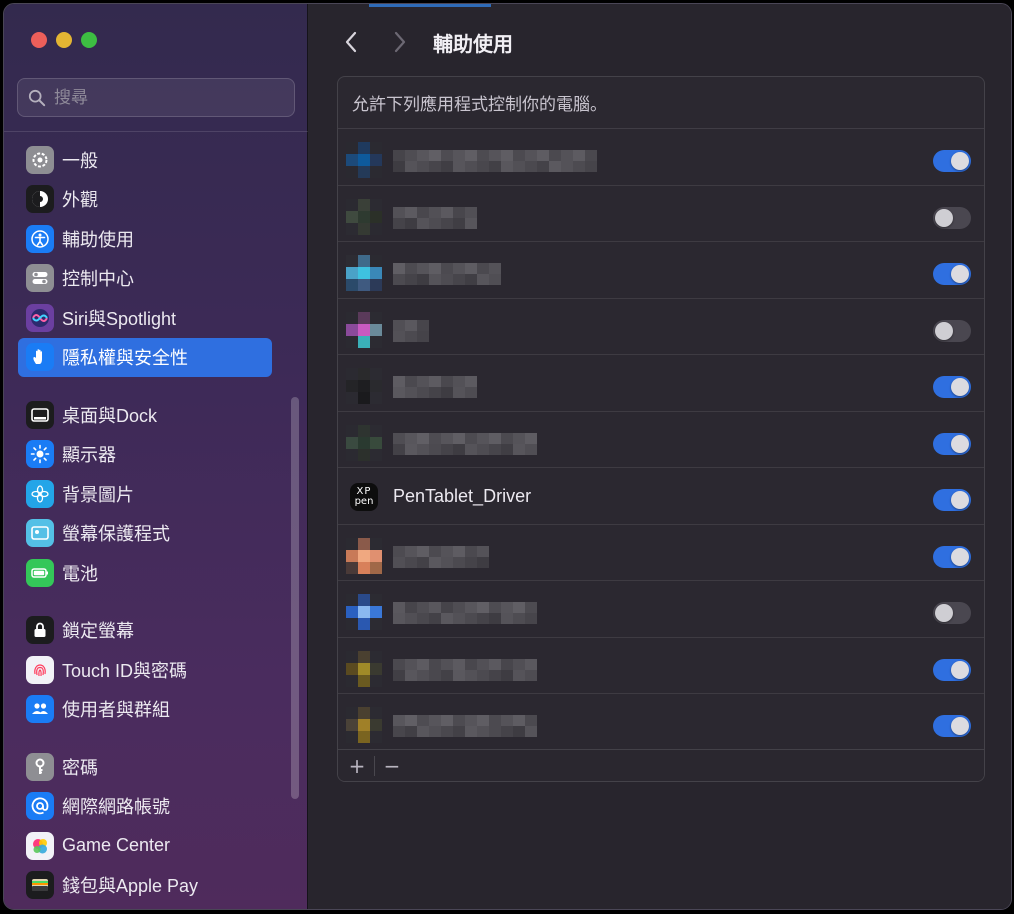 This screenshot has width=1014, height=914. I want to click on sidebar-item: 外觀, so click(145, 200).